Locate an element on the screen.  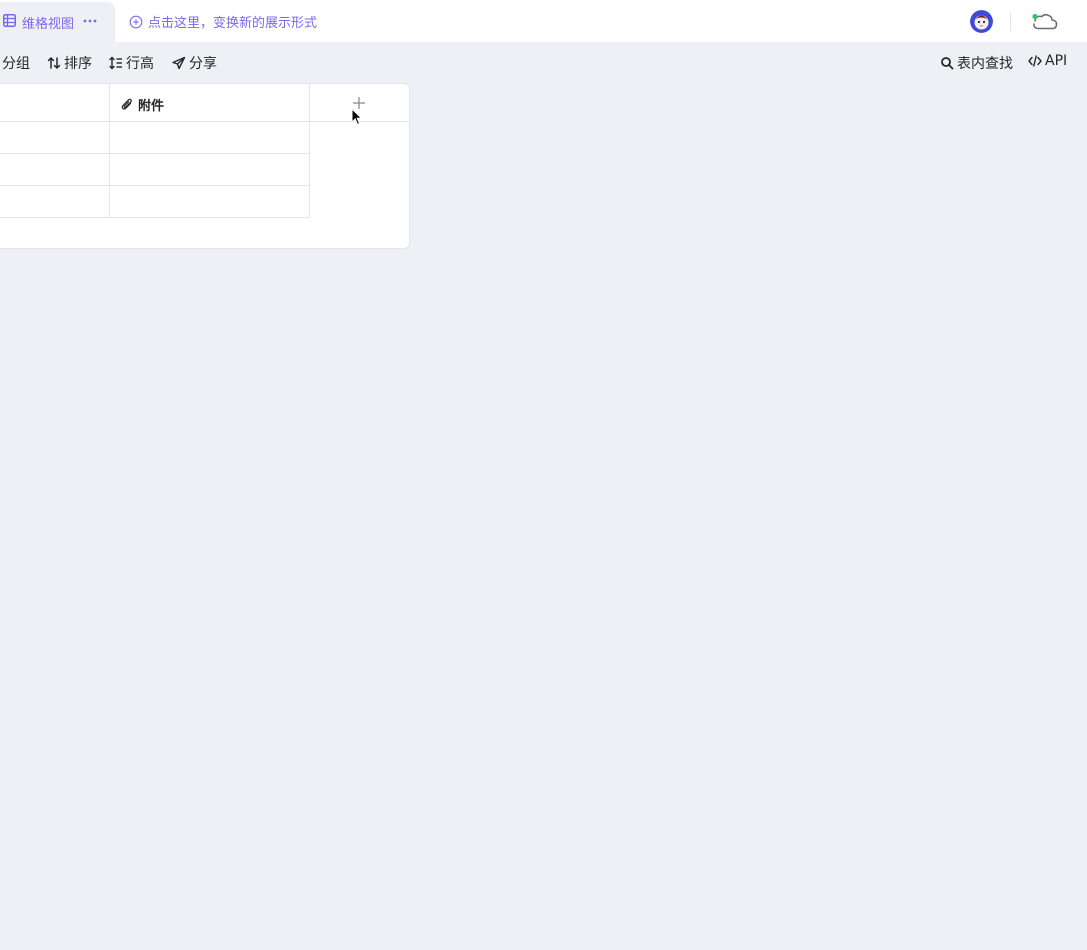
view-tab-bar: 维格视图 点击这里，变换新的展示形式 is located at coordinates (543, 21).